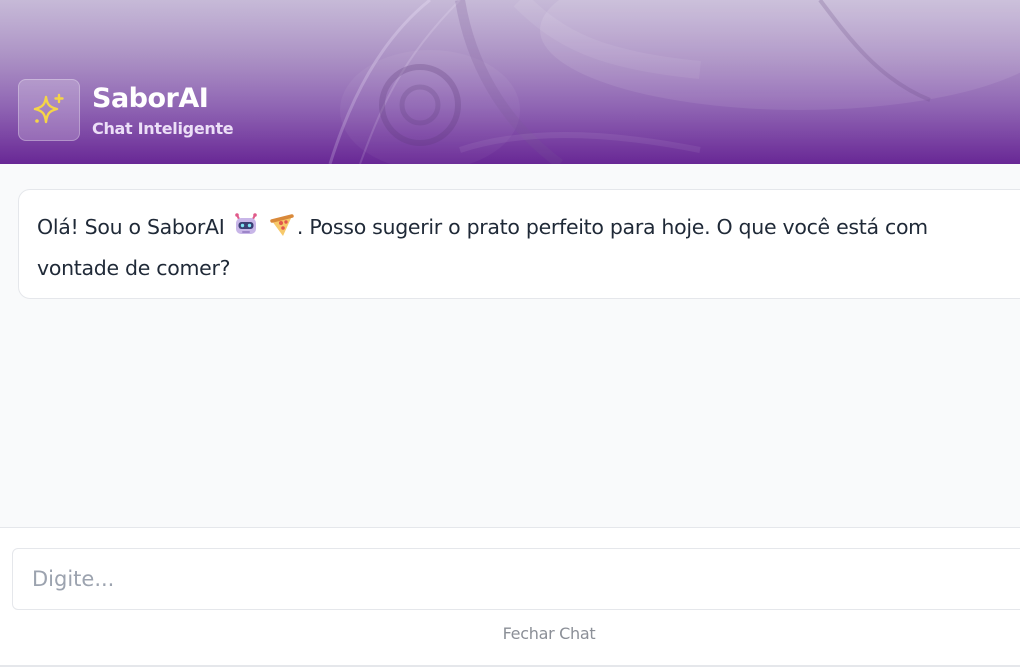 The image size is (1020, 667). I want to click on logo-badge, so click(49, 110).